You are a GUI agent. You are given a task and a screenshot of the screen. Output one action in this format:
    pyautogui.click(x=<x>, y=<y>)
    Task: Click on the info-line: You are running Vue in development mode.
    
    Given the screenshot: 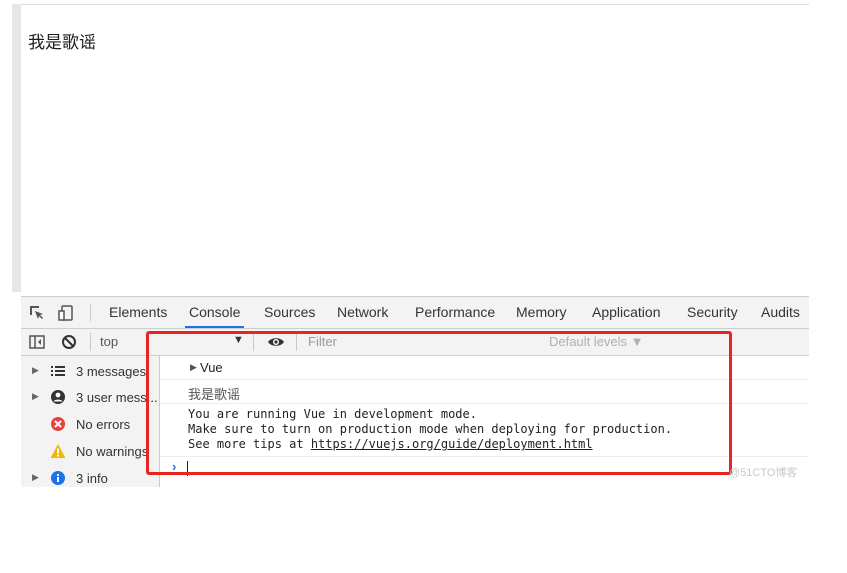 What is the action you would take?
    pyautogui.click(x=332, y=414)
    